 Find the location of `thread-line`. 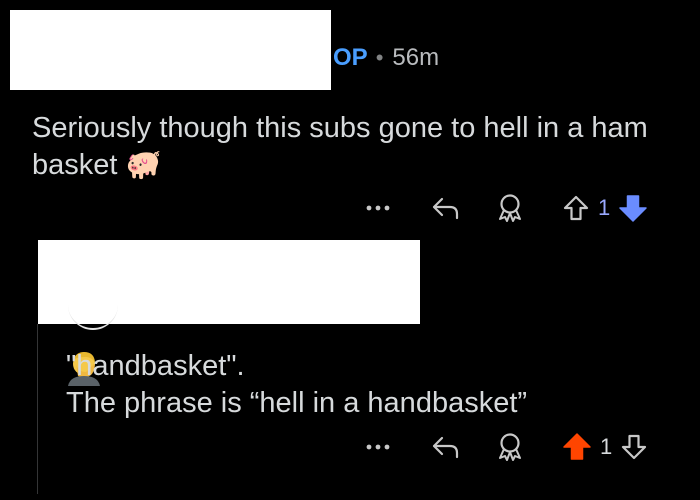

thread-line is located at coordinates (37, 409).